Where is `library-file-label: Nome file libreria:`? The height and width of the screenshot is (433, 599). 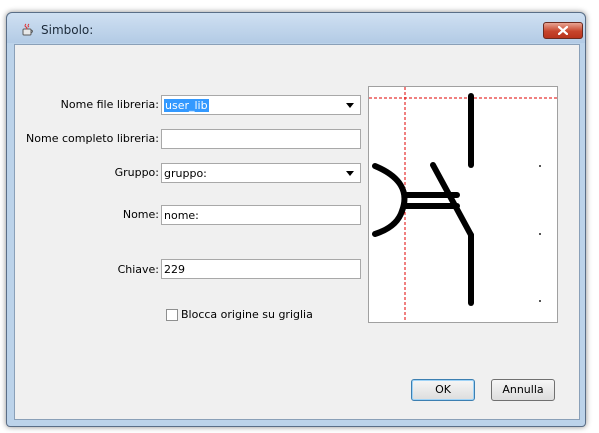 library-file-label: Nome file libreria: is located at coordinates (109, 104).